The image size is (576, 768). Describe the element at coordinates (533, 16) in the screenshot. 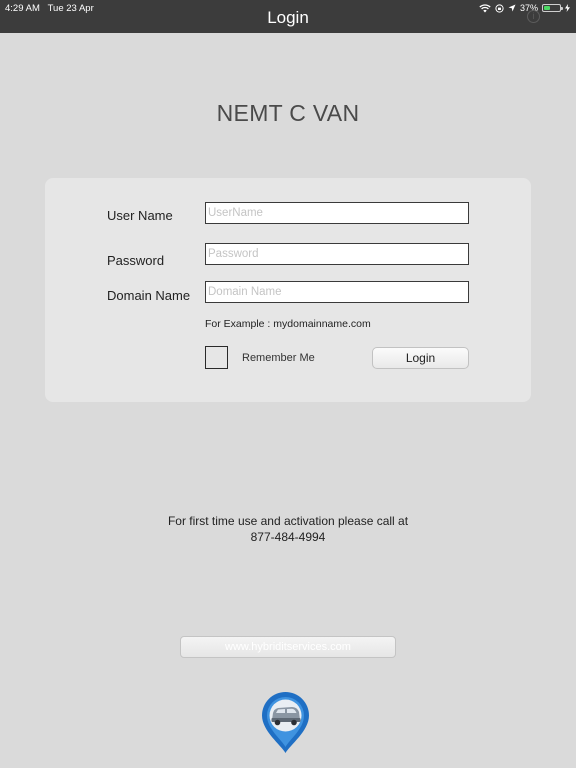

I see `info-icon: i` at that location.